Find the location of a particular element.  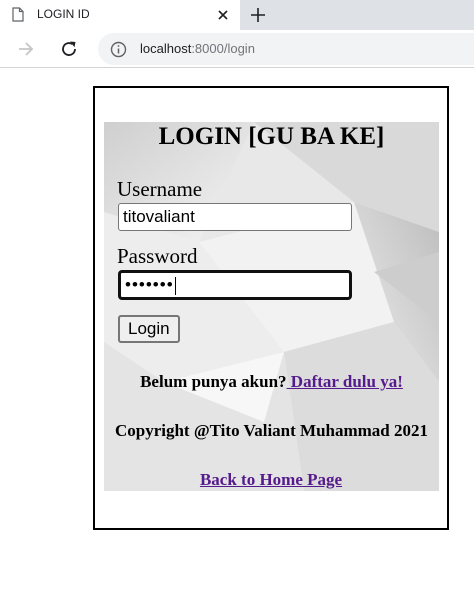

password-label: Password is located at coordinates (157, 256).